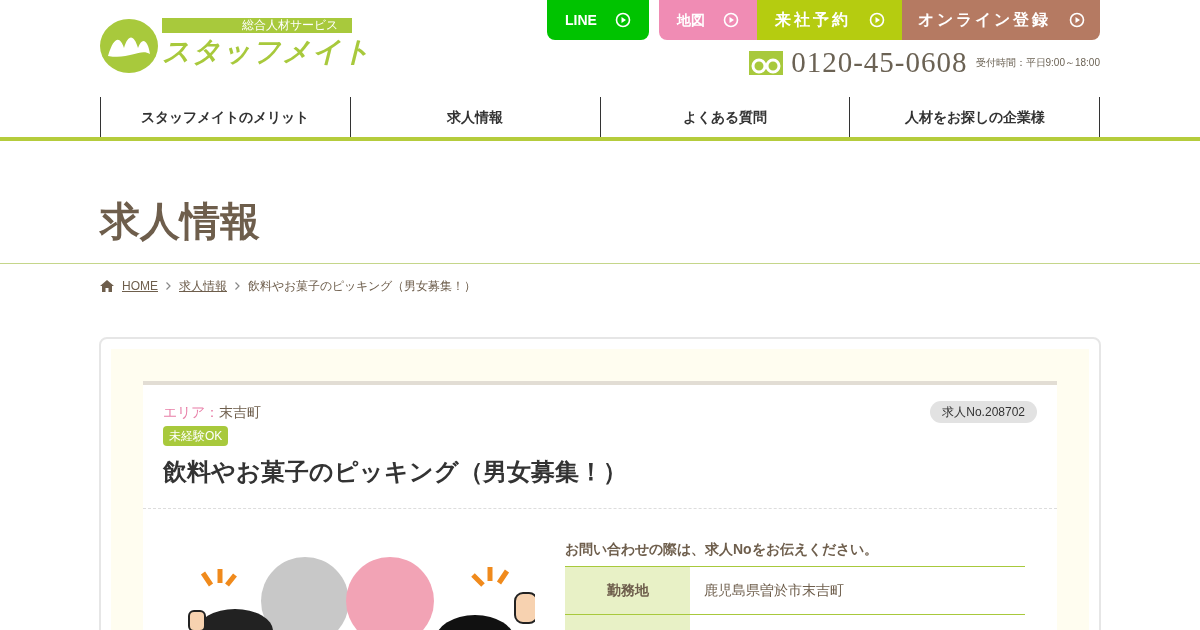 The image size is (1200, 630). What do you see at coordinates (140, 286) in the screenshot?
I see `breadcrumb-link: HOME` at bounding box center [140, 286].